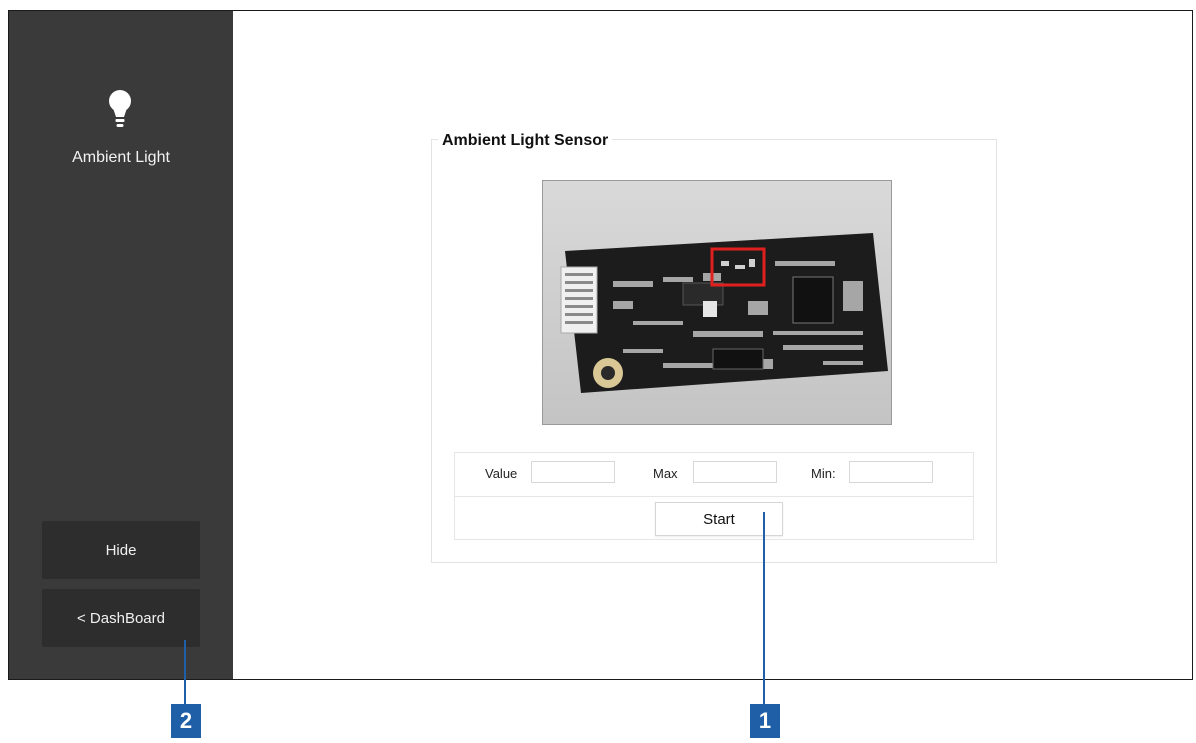  Describe the element at coordinates (735, 472) in the screenshot. I see `max-field` at that location.